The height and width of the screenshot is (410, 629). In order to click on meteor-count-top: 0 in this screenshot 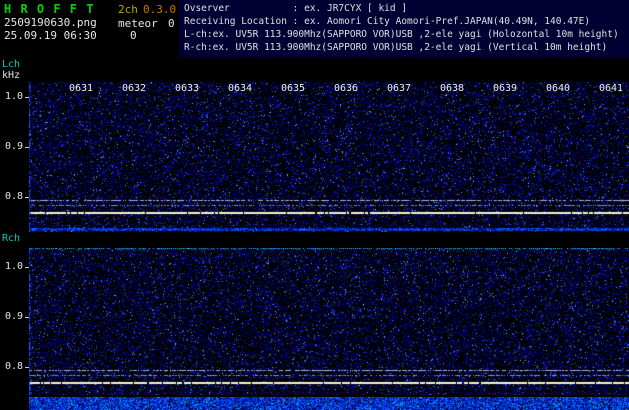, I will do `click(171, 23)`.